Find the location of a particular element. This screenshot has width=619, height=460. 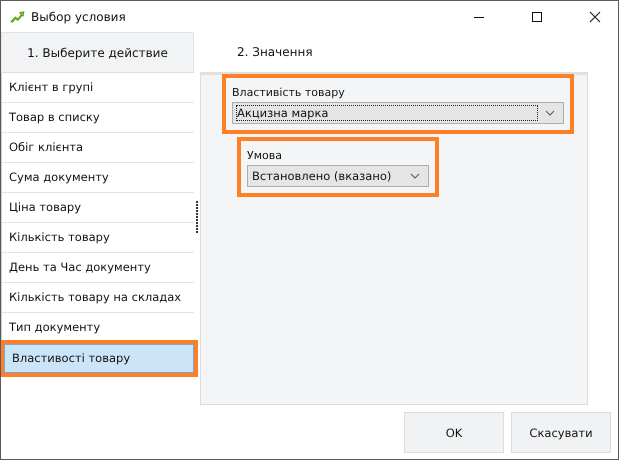

list-item: Кількість товару is located at coordinates (98, 238).